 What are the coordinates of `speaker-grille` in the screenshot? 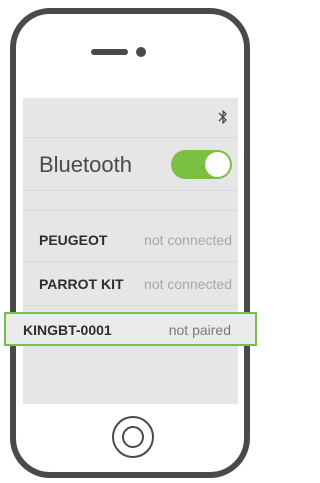 It's located at (109, 52).